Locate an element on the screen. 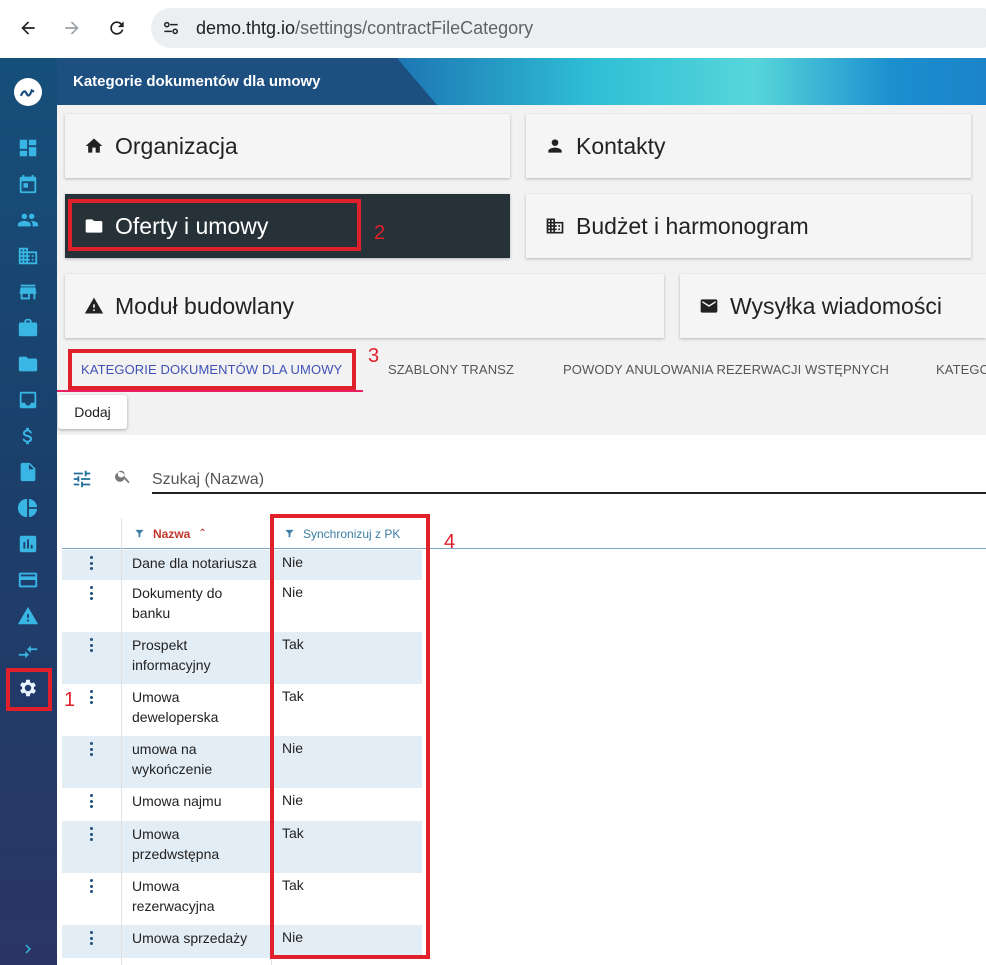 The image size is (986, 965). site-settings-icon is located at coordinates (171, 28).